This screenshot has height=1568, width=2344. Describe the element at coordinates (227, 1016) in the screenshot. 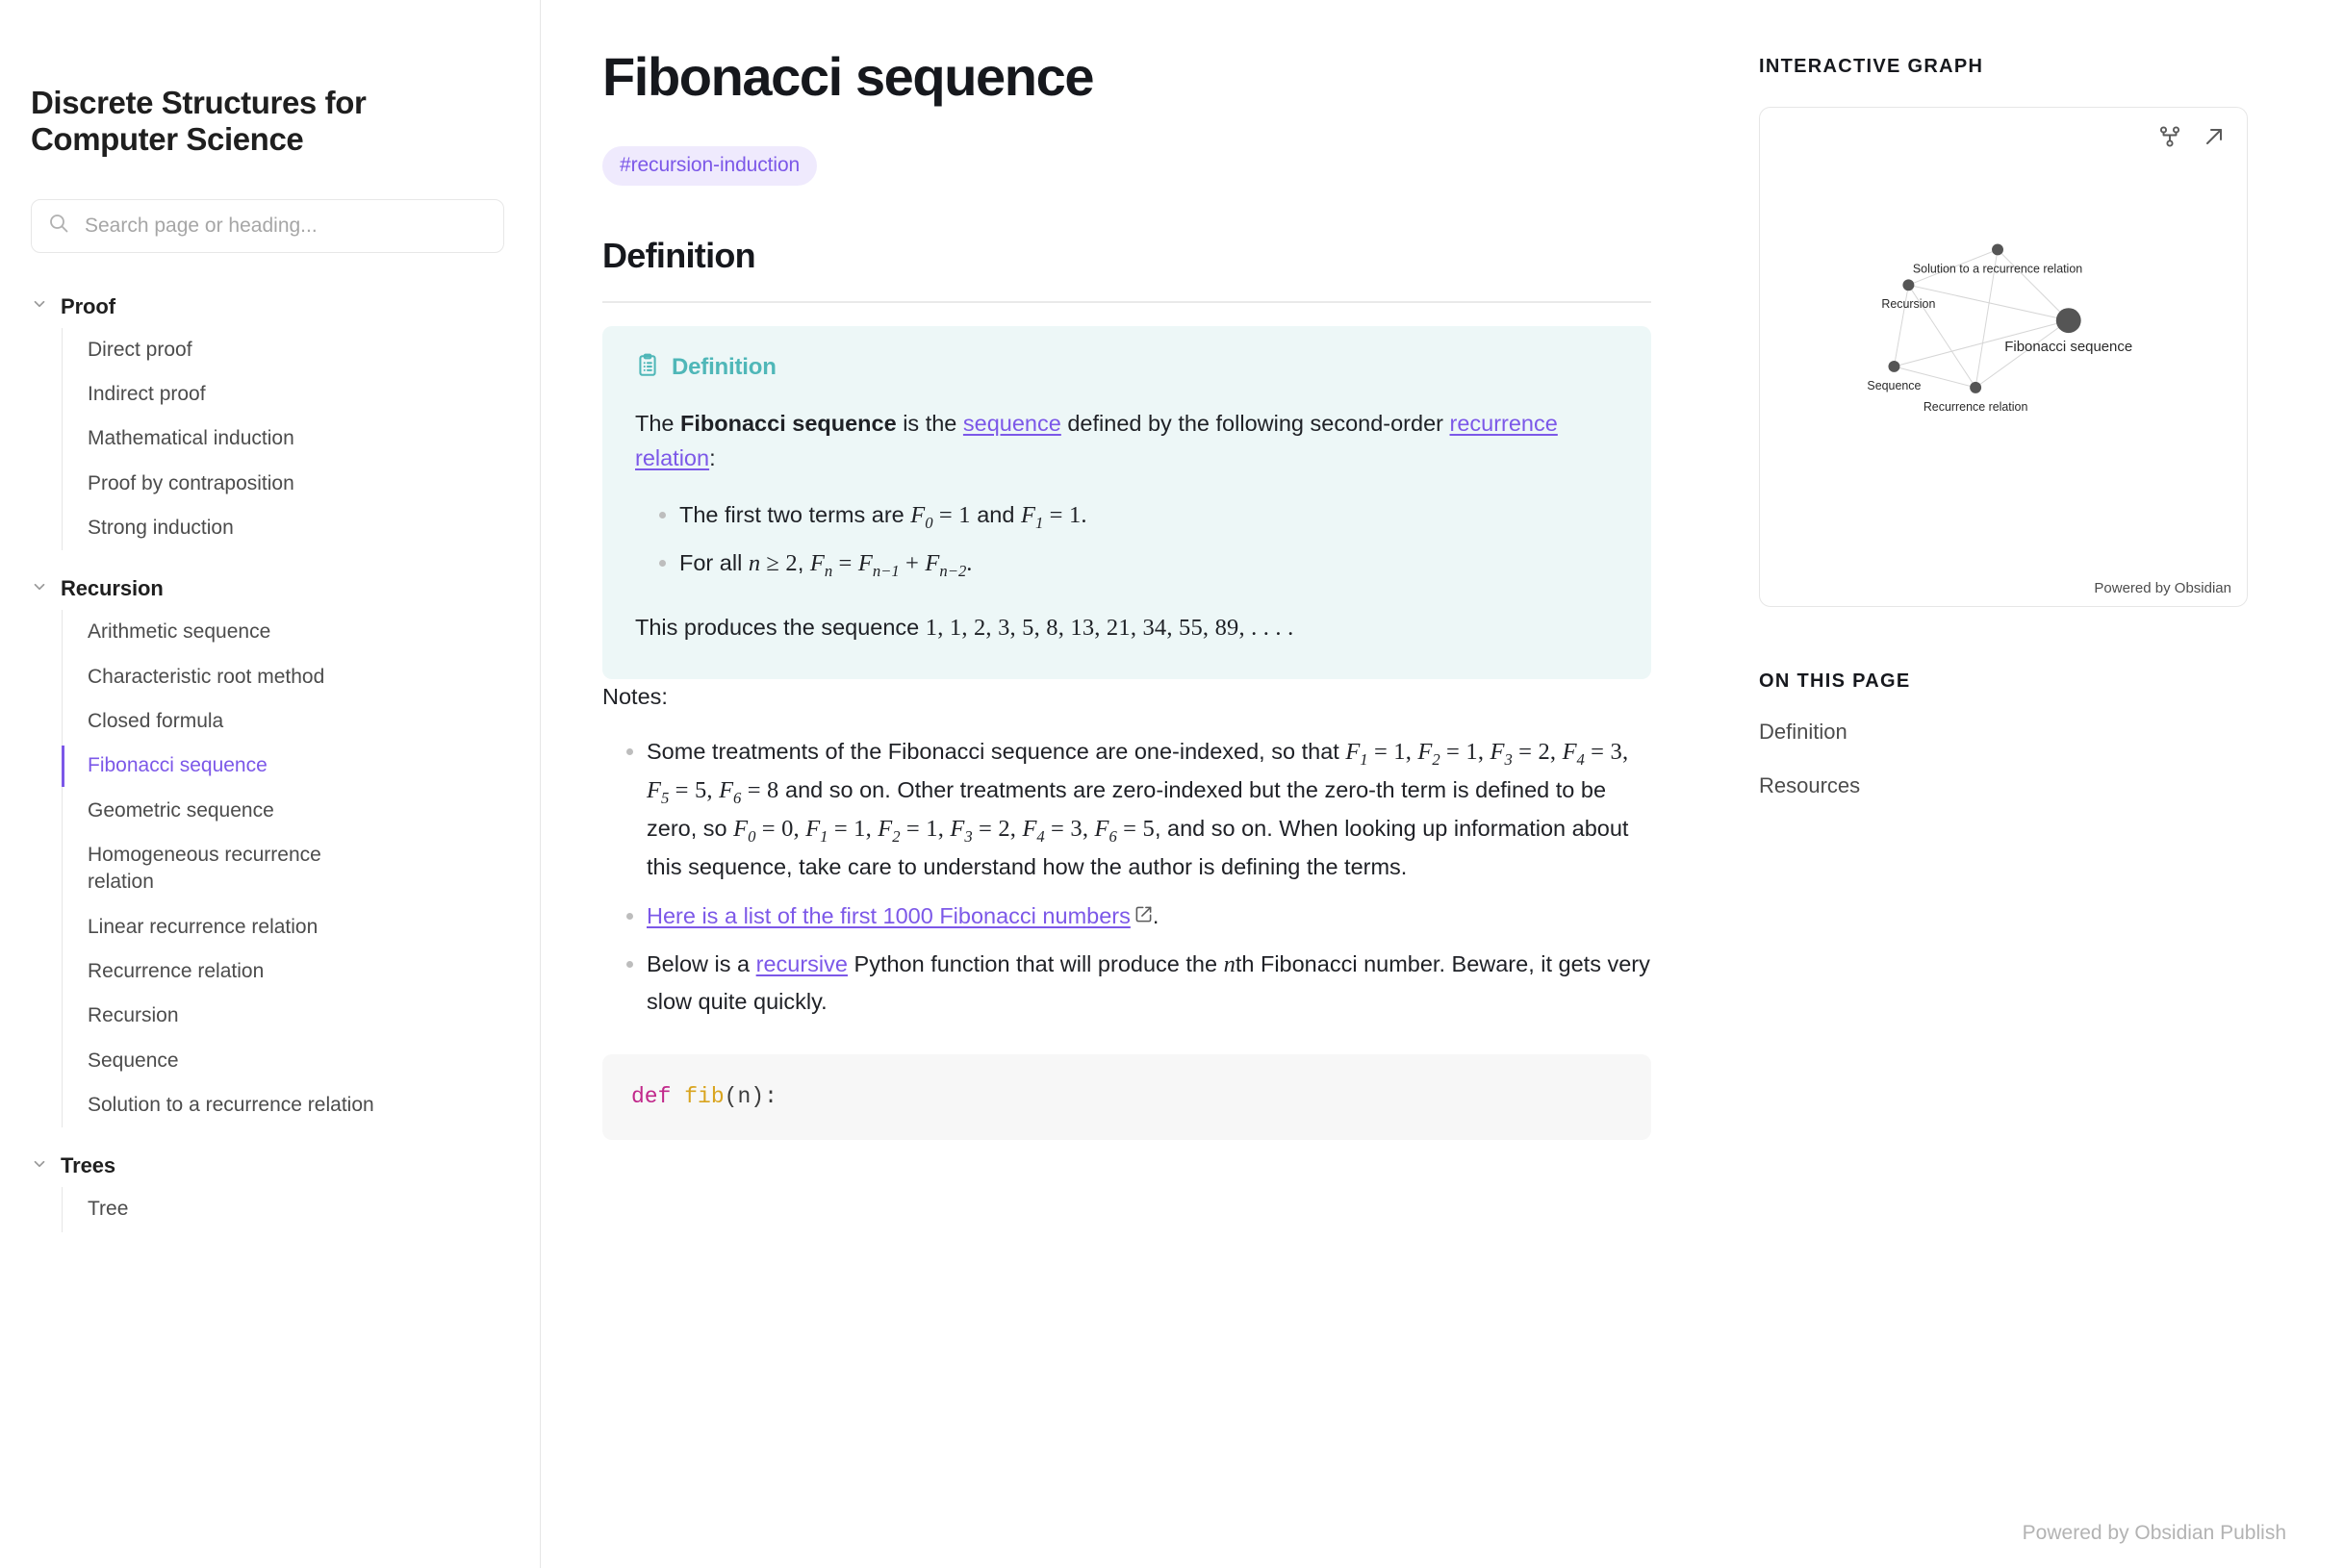

I see `sidebar-item-recursion: Recursion` at that location.